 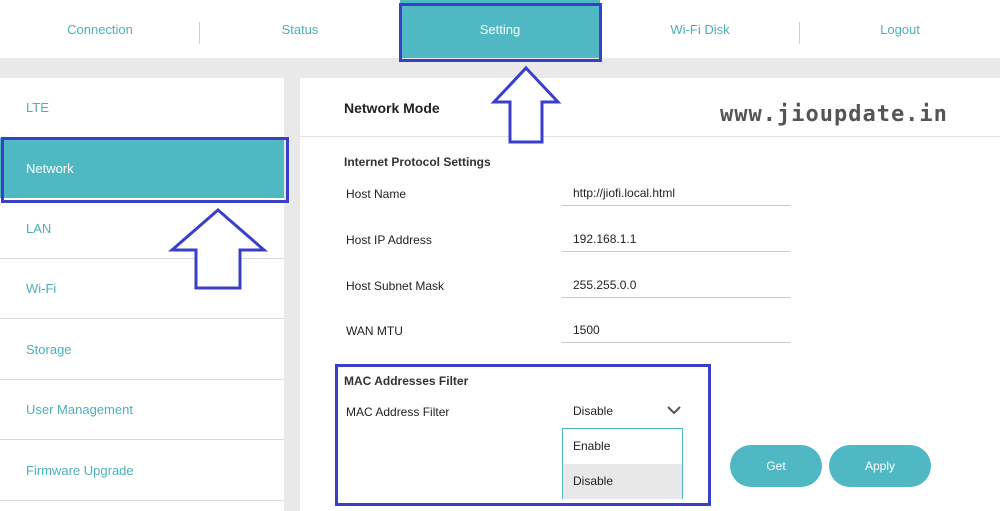 I want to click on apply-button: Apply, so click(x=880, y=466).